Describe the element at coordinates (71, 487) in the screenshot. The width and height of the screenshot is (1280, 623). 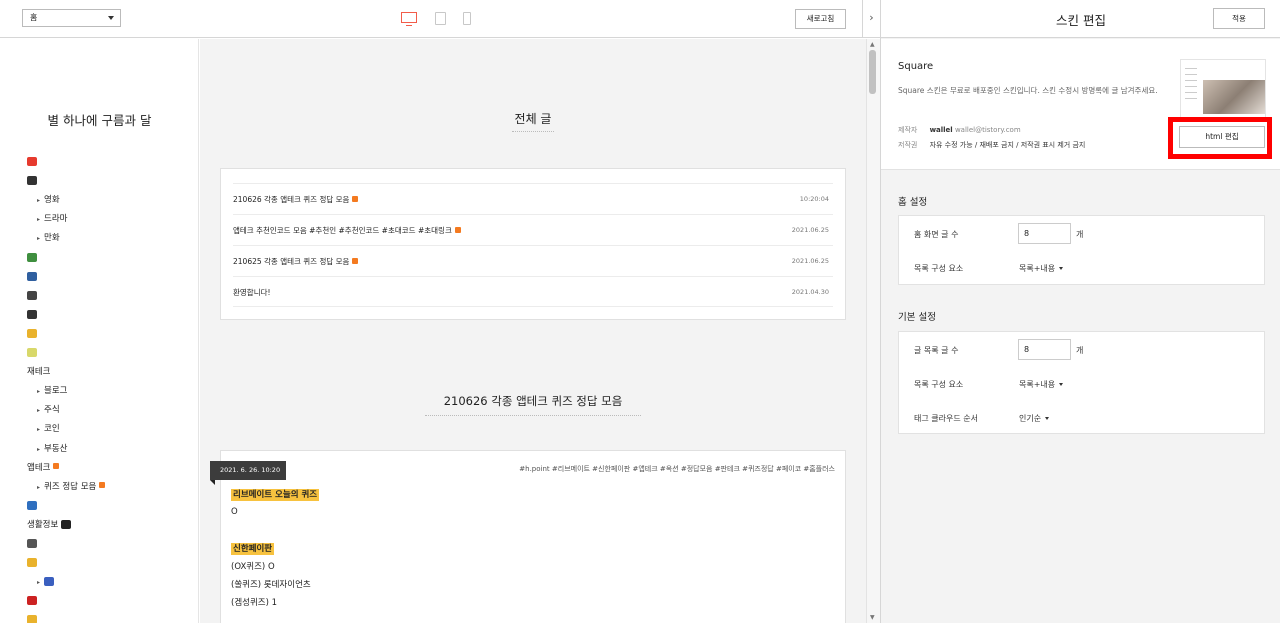
I see `sidebar-menu-item: 퀴즈 정답 모음` at that location.